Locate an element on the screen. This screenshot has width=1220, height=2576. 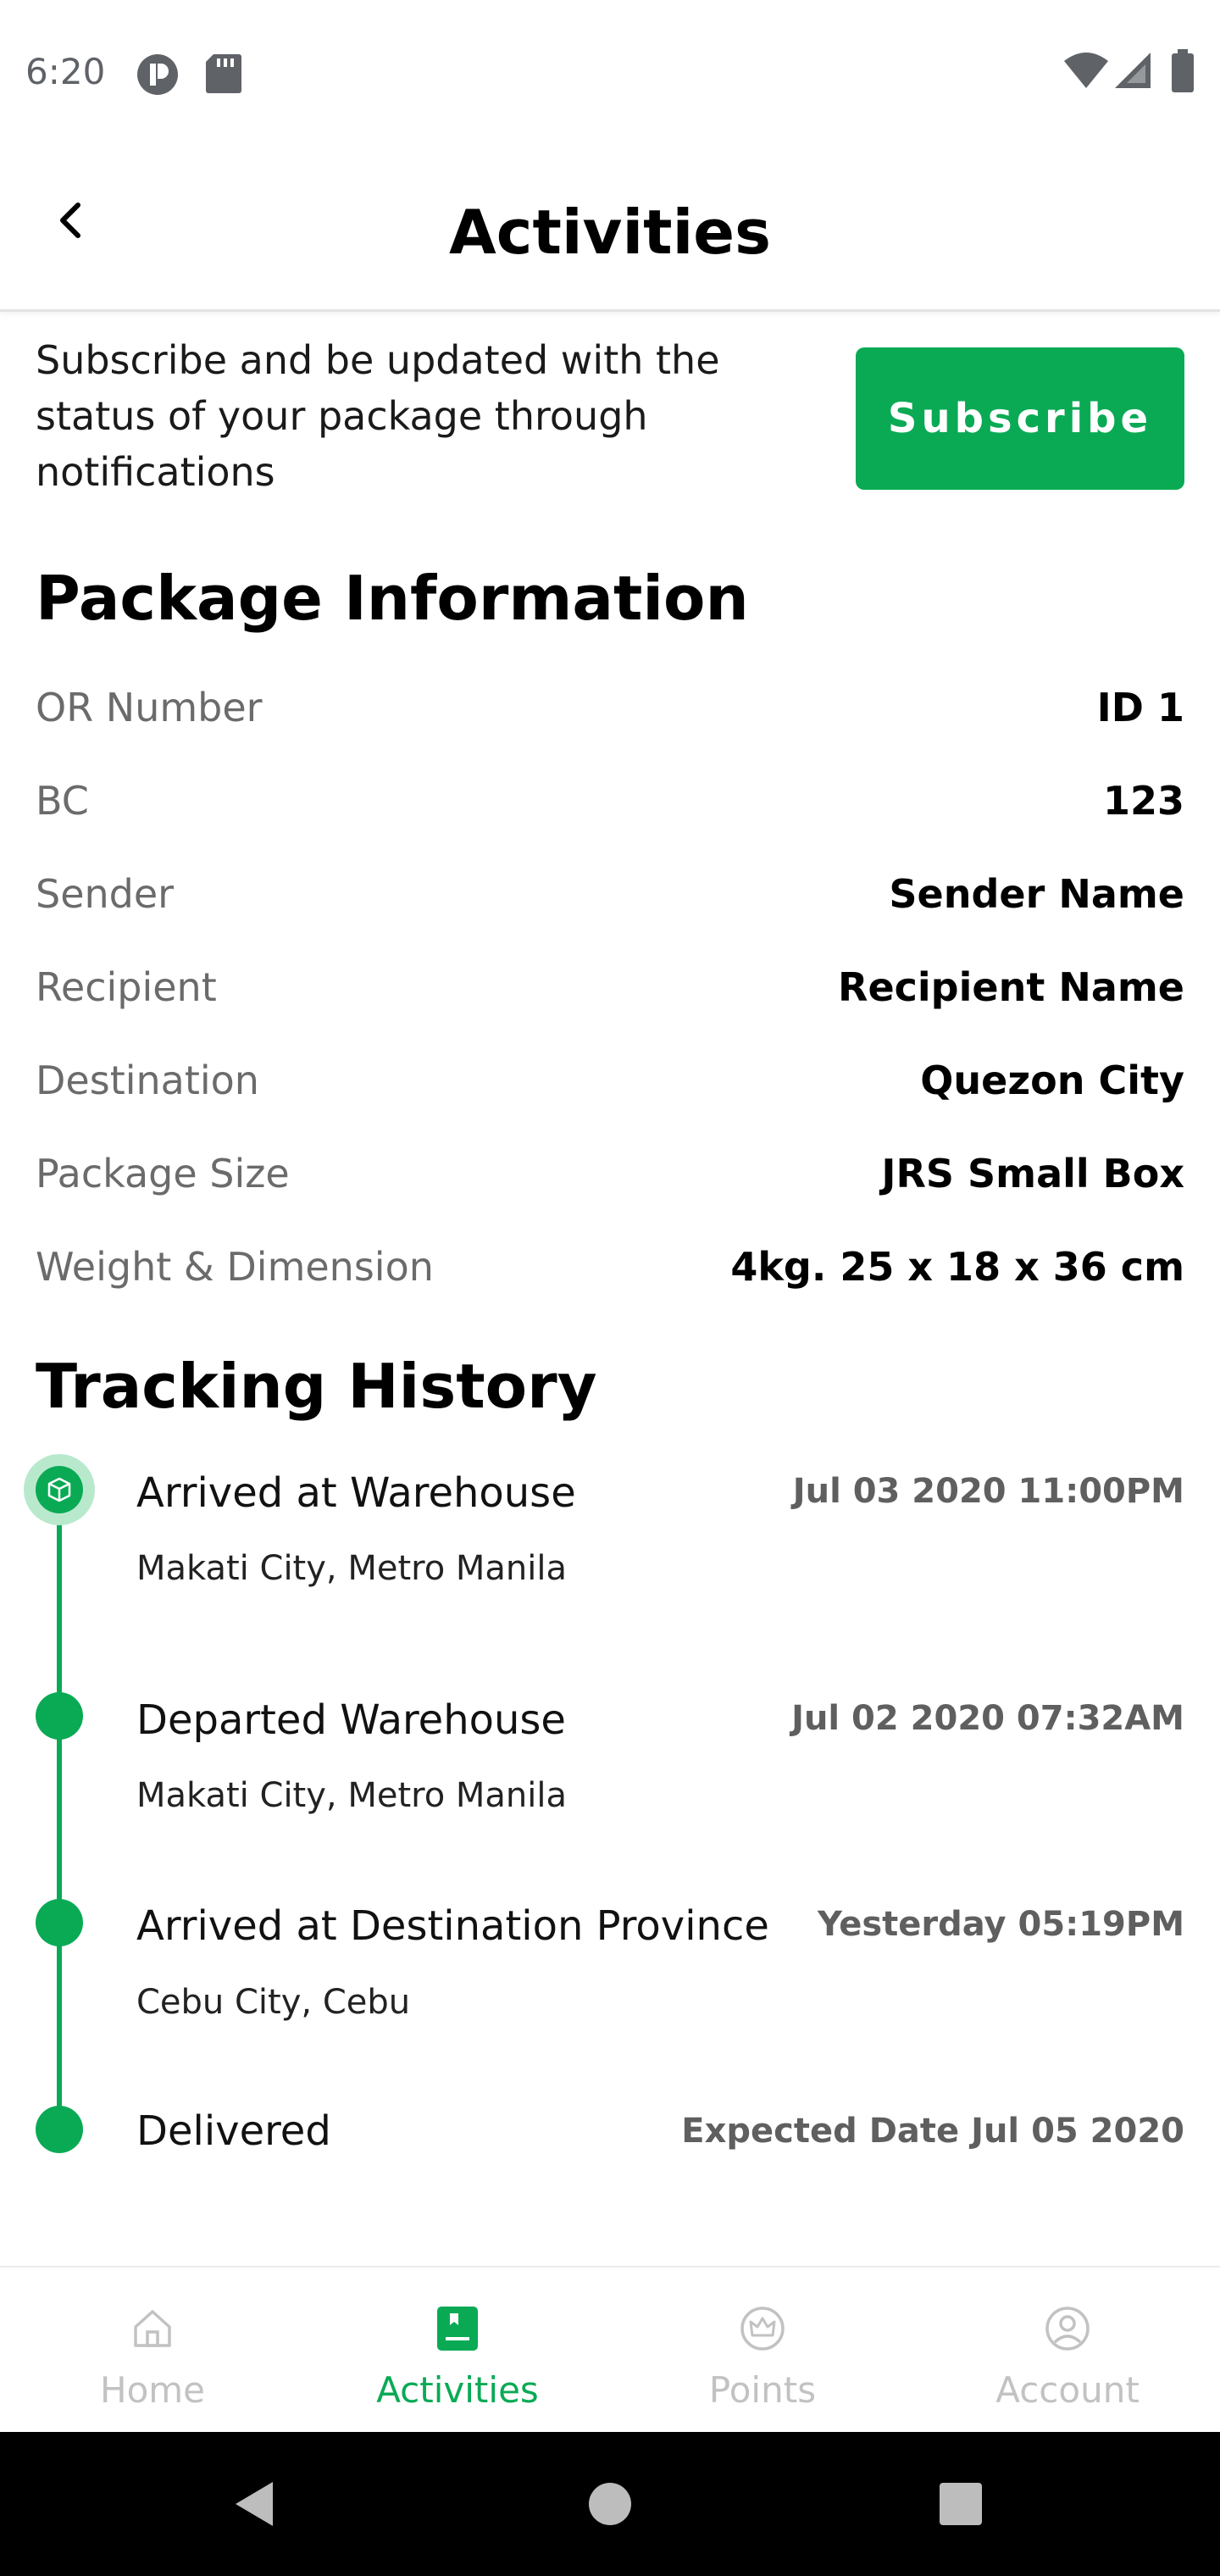
info-value: Sender Name is located at coordinates (1036, 894).